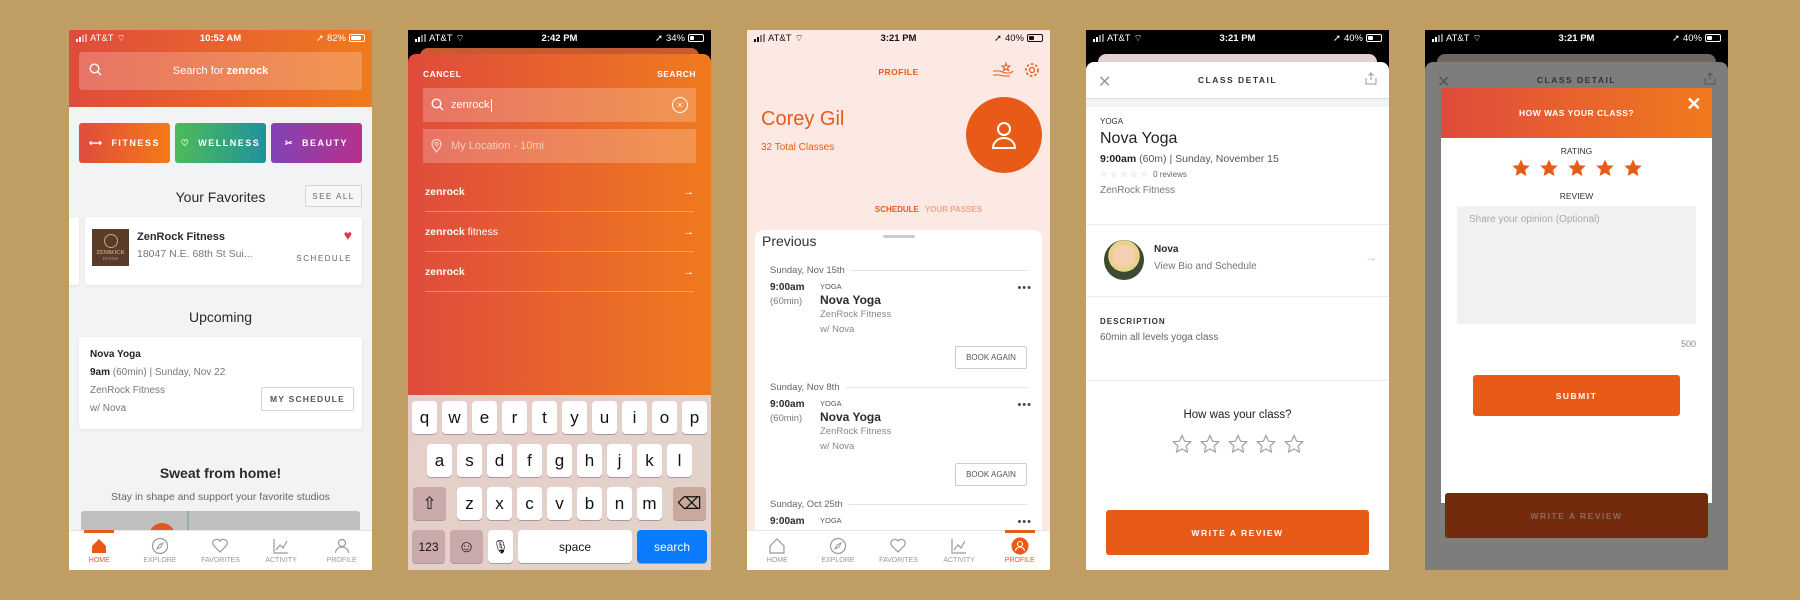 Image resolution: width=1800 pixels, height=600 pixels. Describe the element at coordinates (589, 460) in the screenshot. I see `key-h: h` at that location.